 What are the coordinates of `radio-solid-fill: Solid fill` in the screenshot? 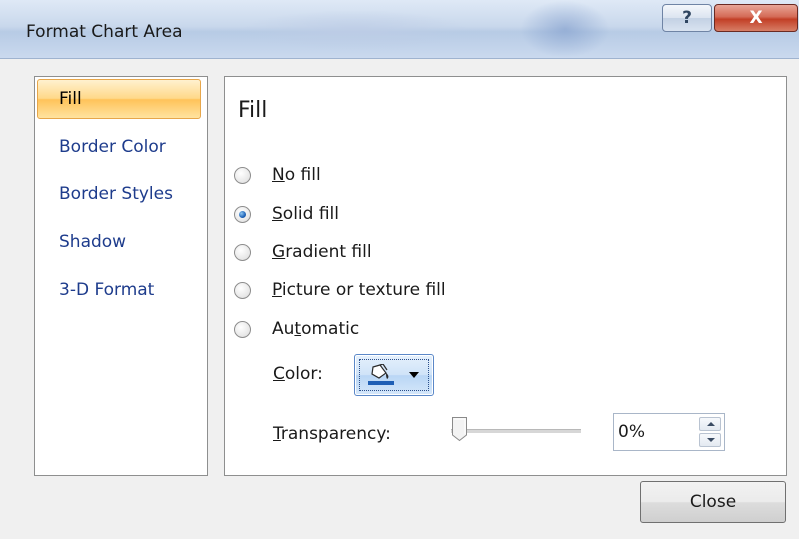 It's located at (286, 214).